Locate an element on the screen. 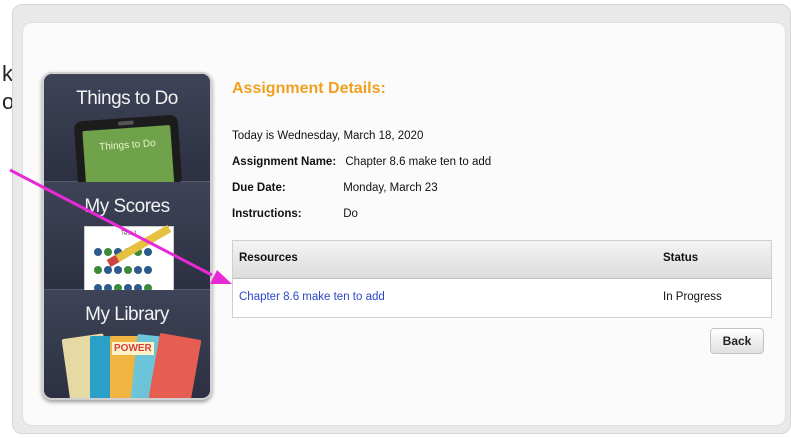 This screenshot has width=791, height=438. sidebar-item-label: My Library is located at coordinates (127, 314).